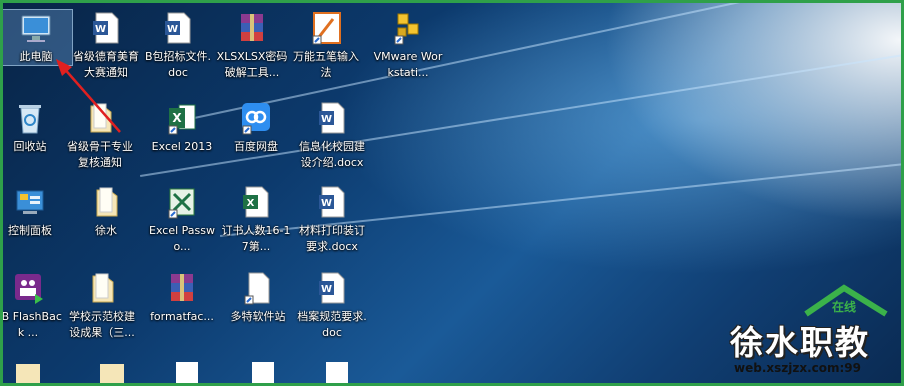  I want to click on desktop-icon-app: 百度网盘, so click(256, 127).